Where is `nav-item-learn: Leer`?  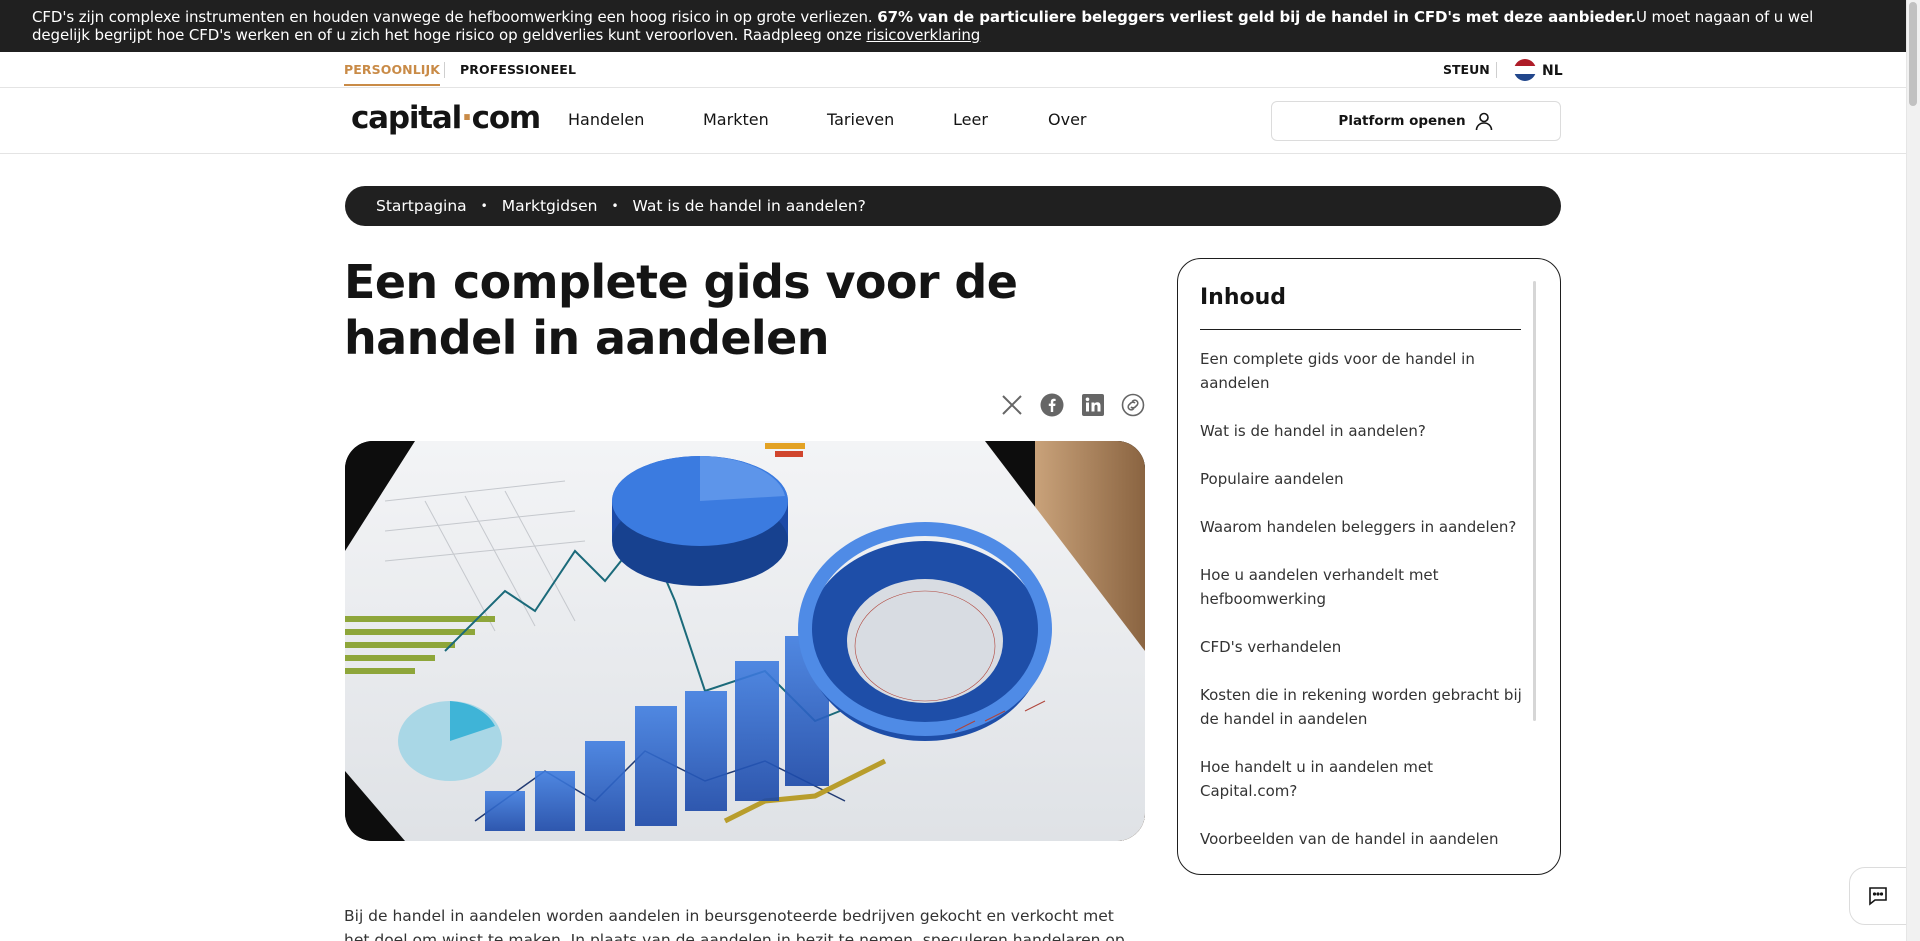
nav-item-learn: Leer is located at coordinates (970, 119).